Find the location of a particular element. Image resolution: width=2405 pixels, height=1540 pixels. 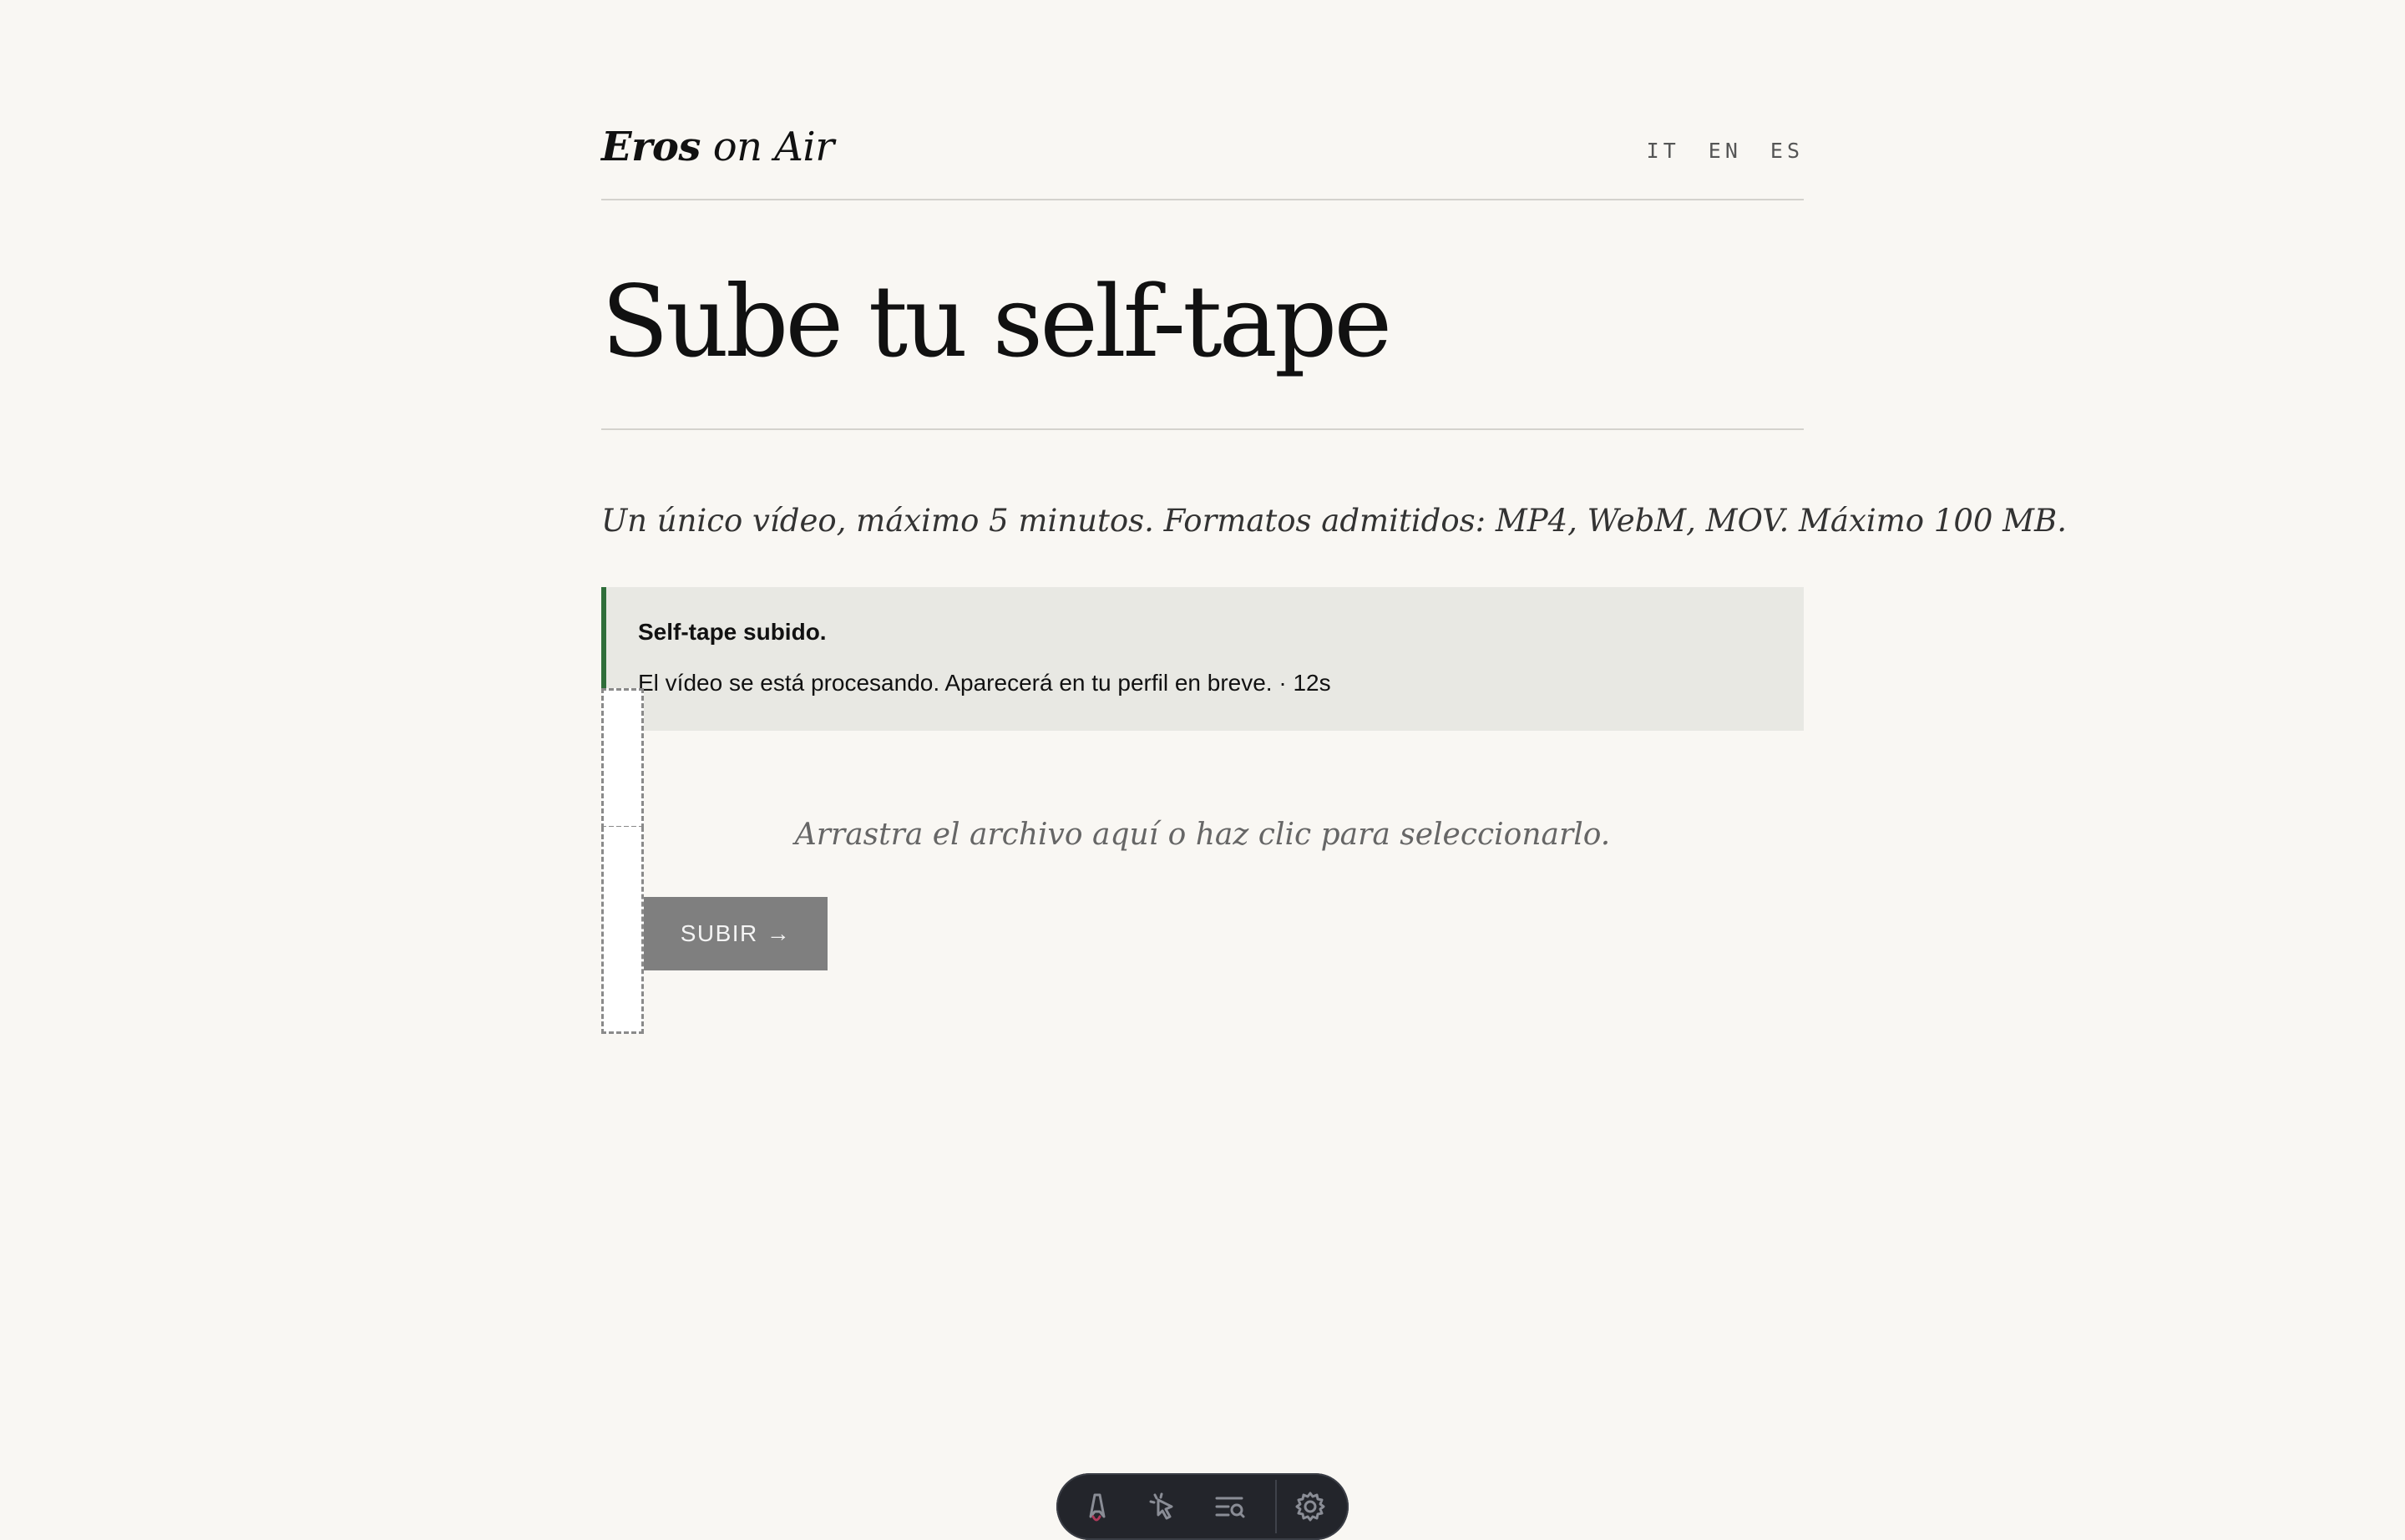

audit-list-icon is located at coordinates (1230, 1507).